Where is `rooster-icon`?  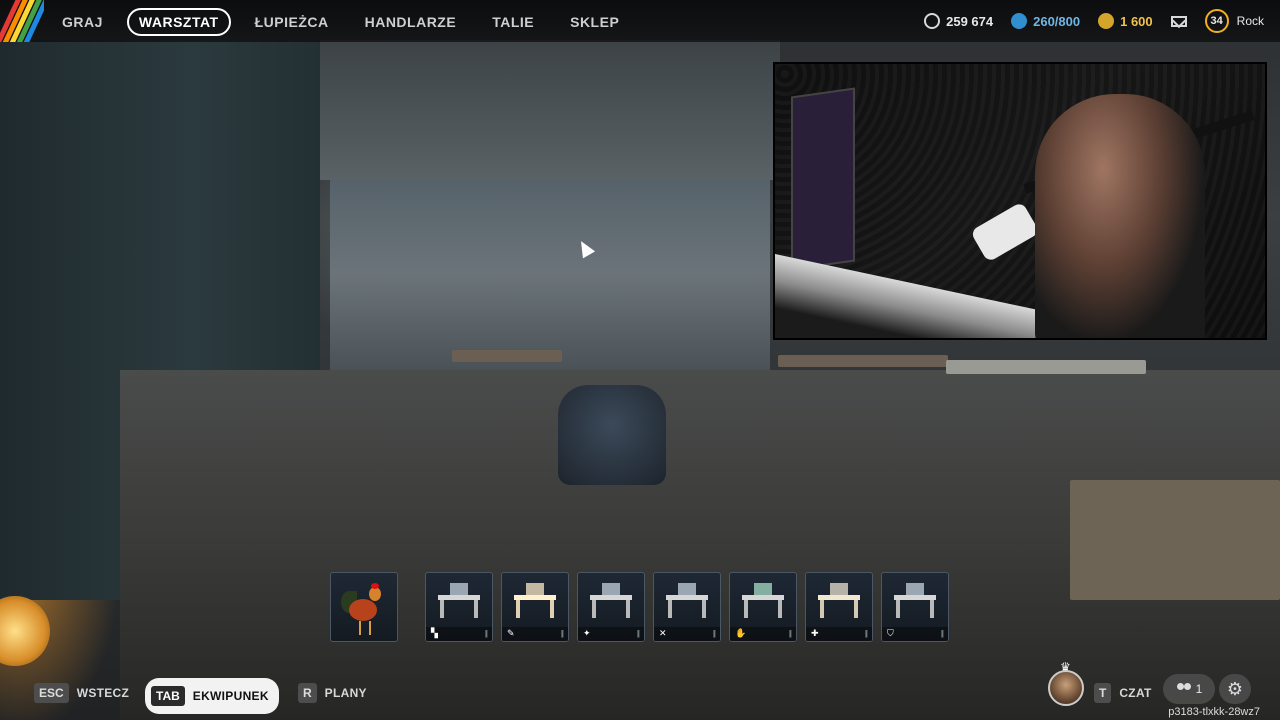
rooster-icon is located at coordinates (365, 609).